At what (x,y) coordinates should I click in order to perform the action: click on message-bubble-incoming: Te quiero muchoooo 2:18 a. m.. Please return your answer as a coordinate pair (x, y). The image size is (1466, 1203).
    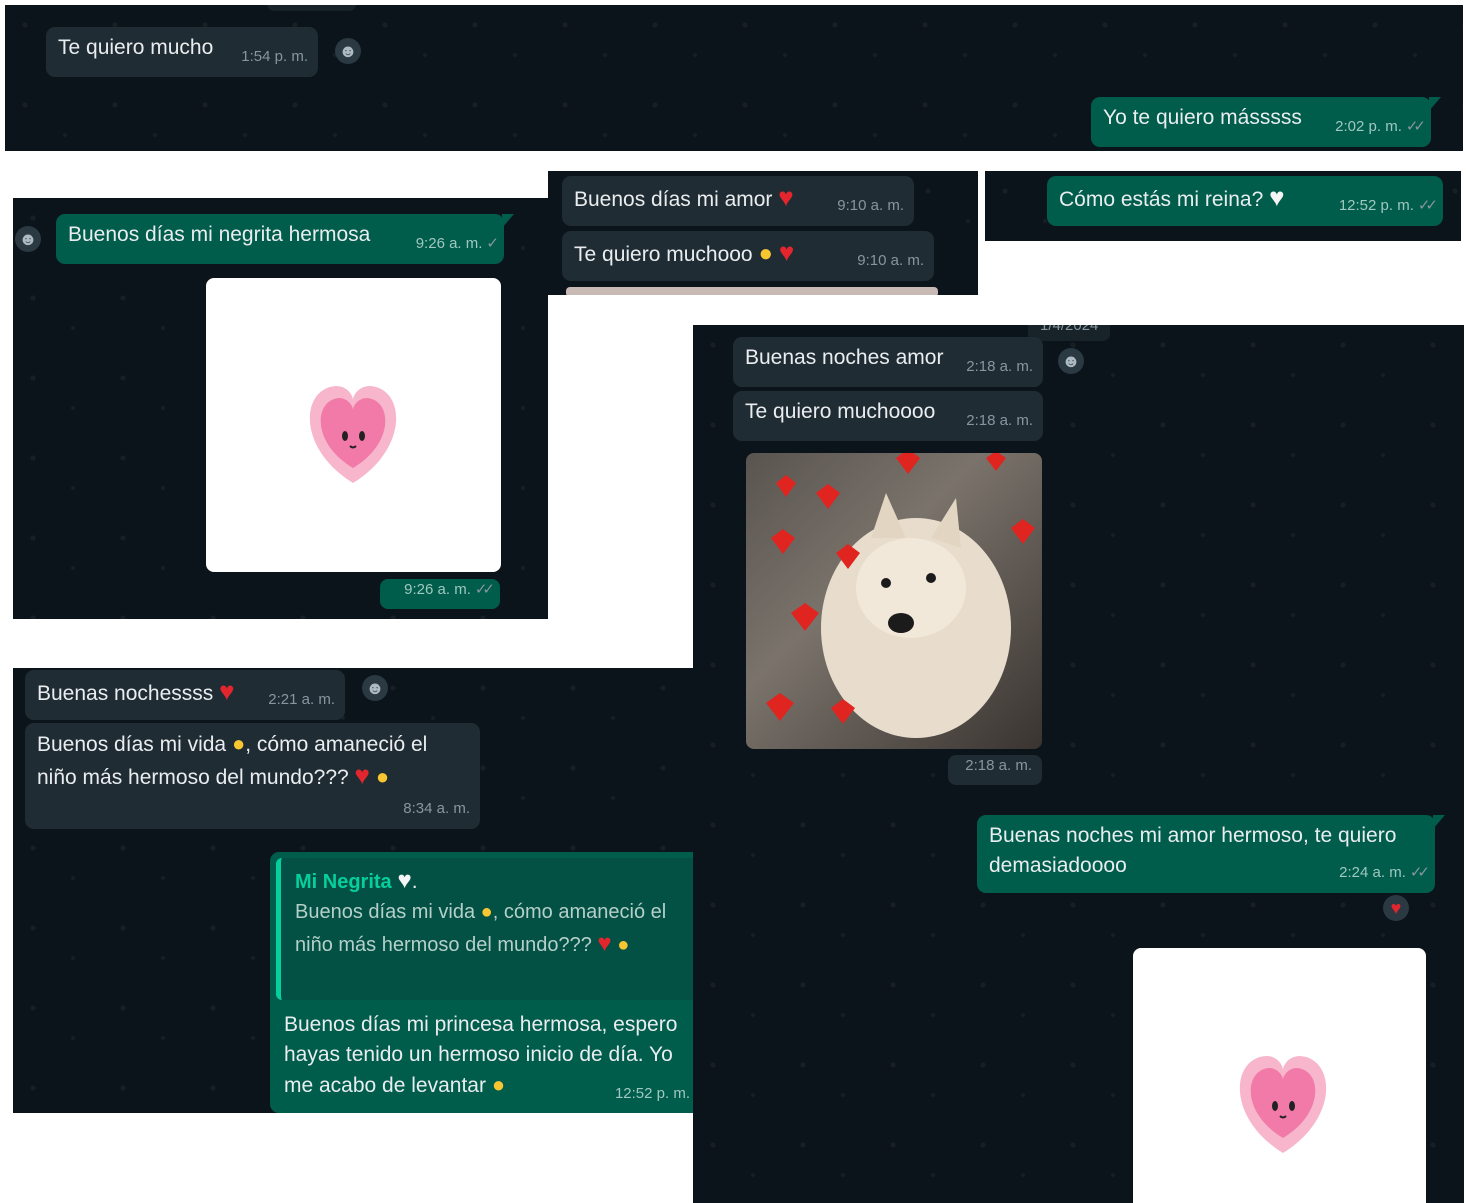
    Looking at the image, I should click on (888, 416).